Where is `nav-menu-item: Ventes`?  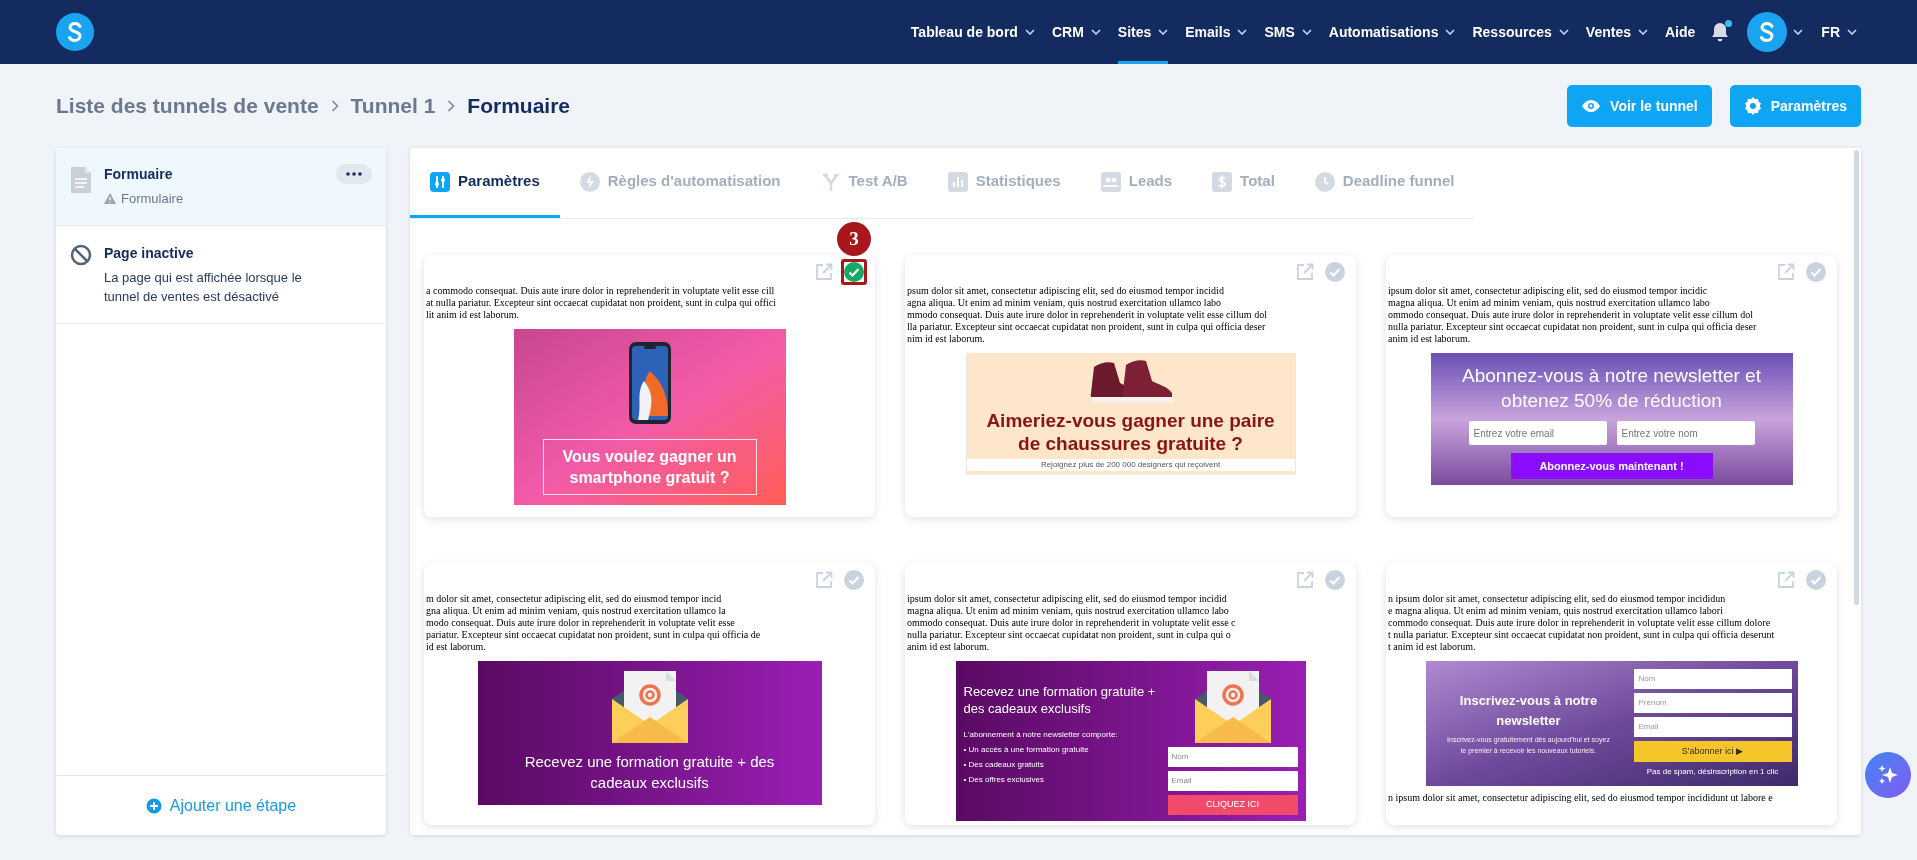 nav-menu-item: Ventes is located at coordinates (1616, 32).